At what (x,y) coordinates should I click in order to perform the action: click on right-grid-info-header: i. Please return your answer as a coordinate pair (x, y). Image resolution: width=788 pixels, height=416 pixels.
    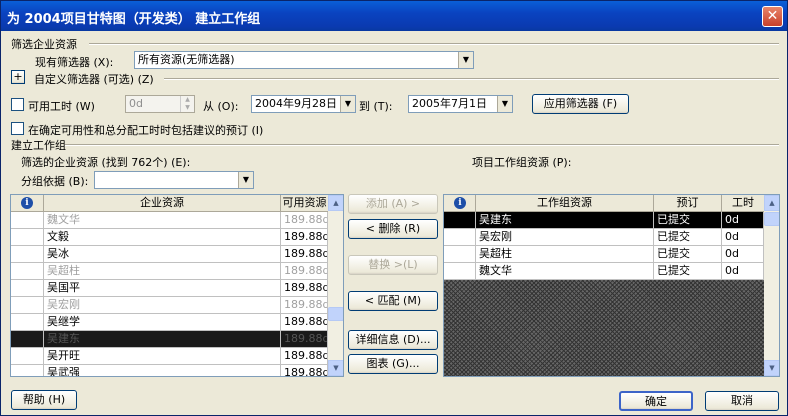
    Looking at the image, I should click on (460, 203).